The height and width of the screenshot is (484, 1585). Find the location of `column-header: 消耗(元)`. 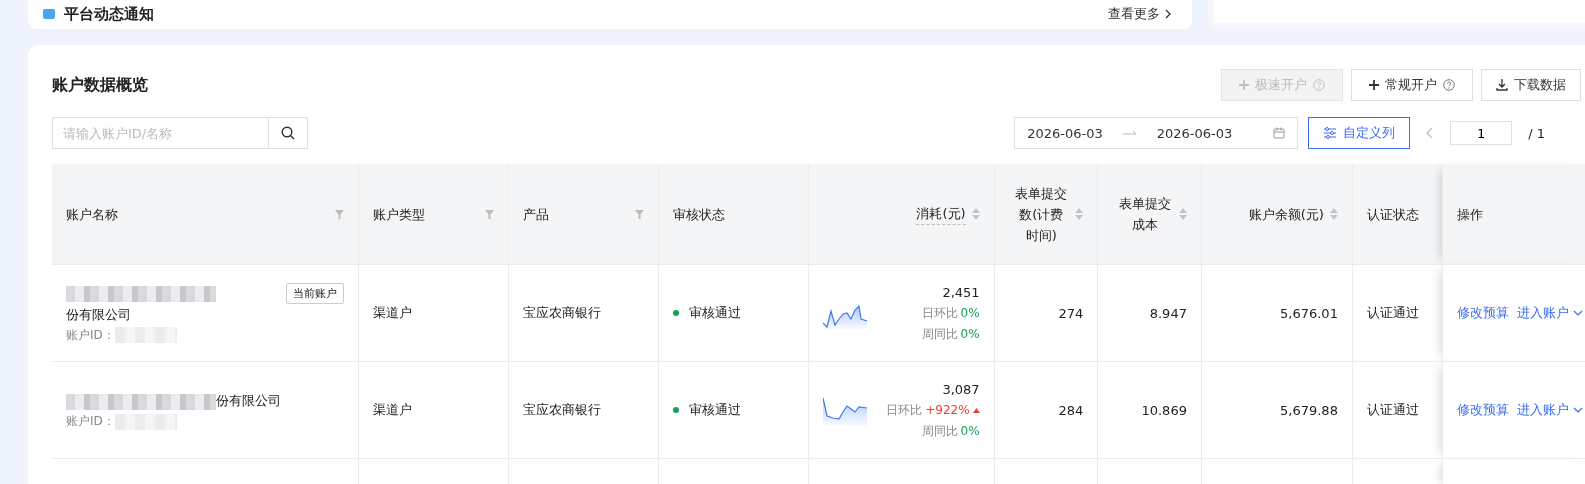

column-header: 消耗(元) is located at coordinates (901, 214).